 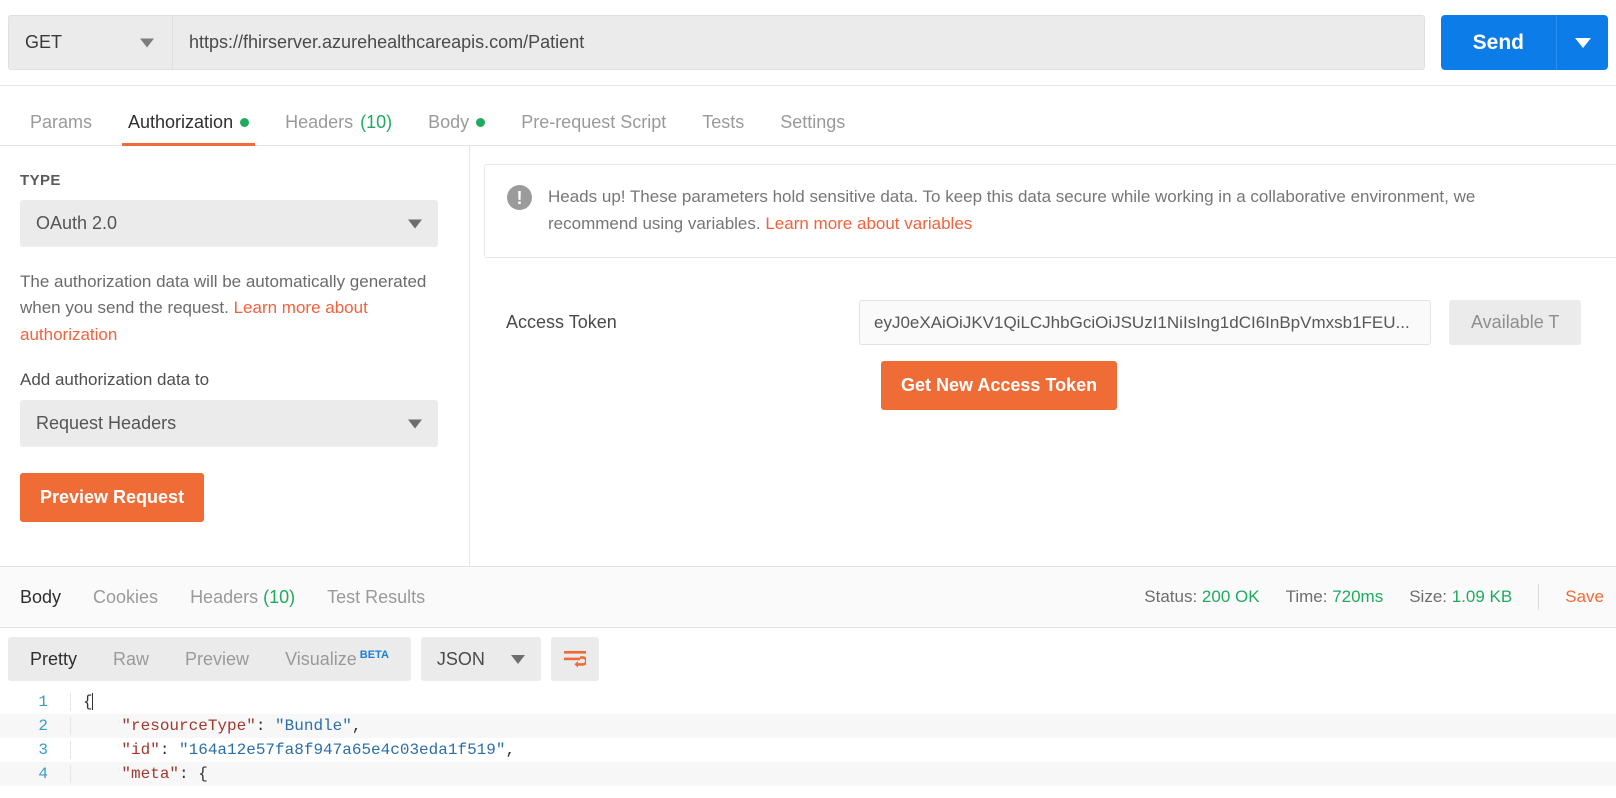 I want to click on add-auth-data-value: Request Headers, so click(x=106, y=423).